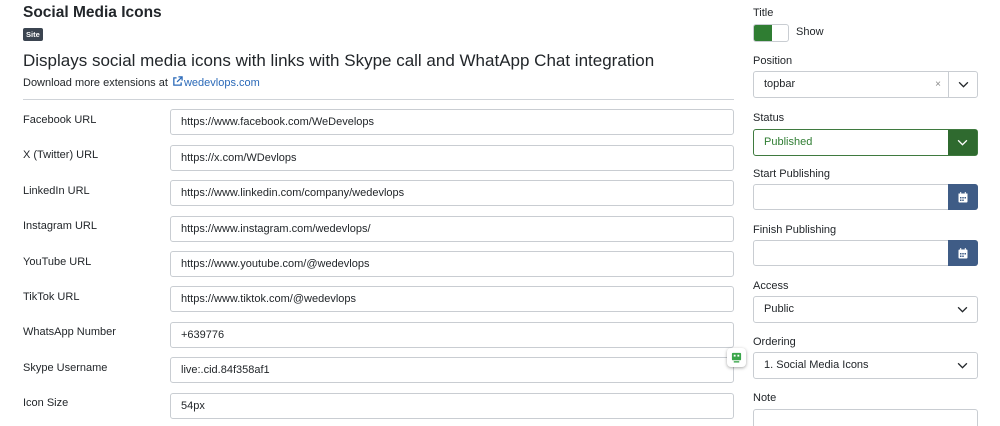 This screenshot has width=1000, height=426. Describe the element at coordinates (773, 61) in the screenshot. I see `position-label: Position` at that location.